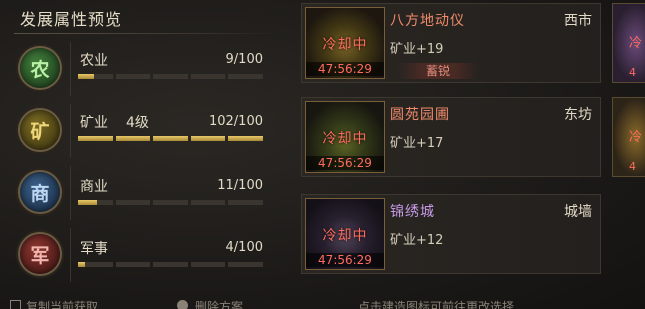 Image resolution: width=645 pixels, height=309 pixels. What do you see at coordinates (244, 247) in the screenshot?
I see `attribute-value: 4/100` at bounding box center [244, 247].